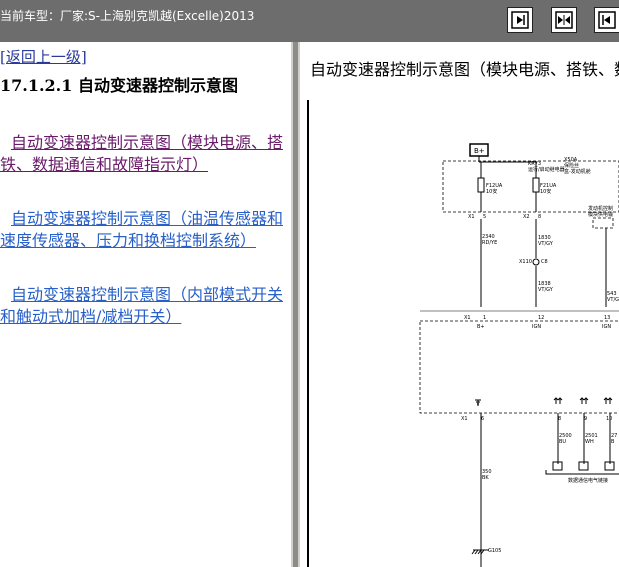 The width and height of the screenshot is (619, 567). Describe the element at coordinates (481, 327) in the screenshot. I see `pin-bplus-label: B+` at that location.